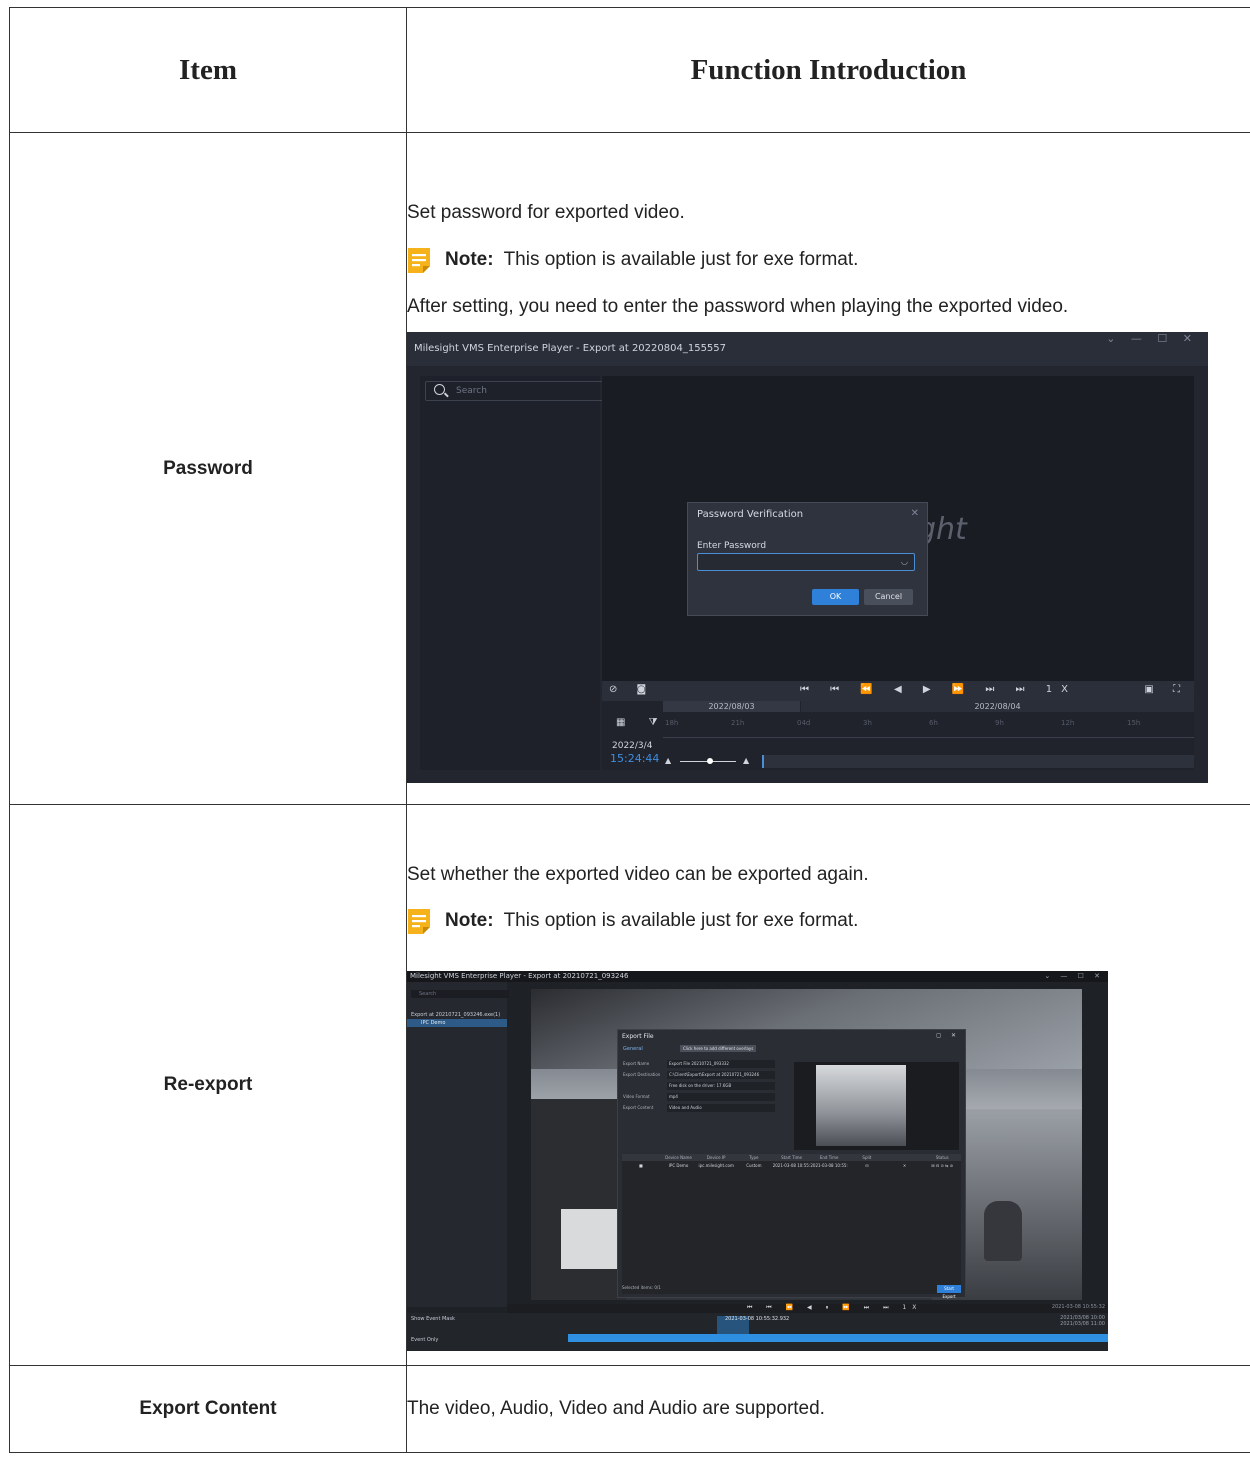 The image size is (1250, 1477). I want to click on timeline-date-range: 2021/03/08 10:00 2021/03/08 11:00, so click(1082, 1320).